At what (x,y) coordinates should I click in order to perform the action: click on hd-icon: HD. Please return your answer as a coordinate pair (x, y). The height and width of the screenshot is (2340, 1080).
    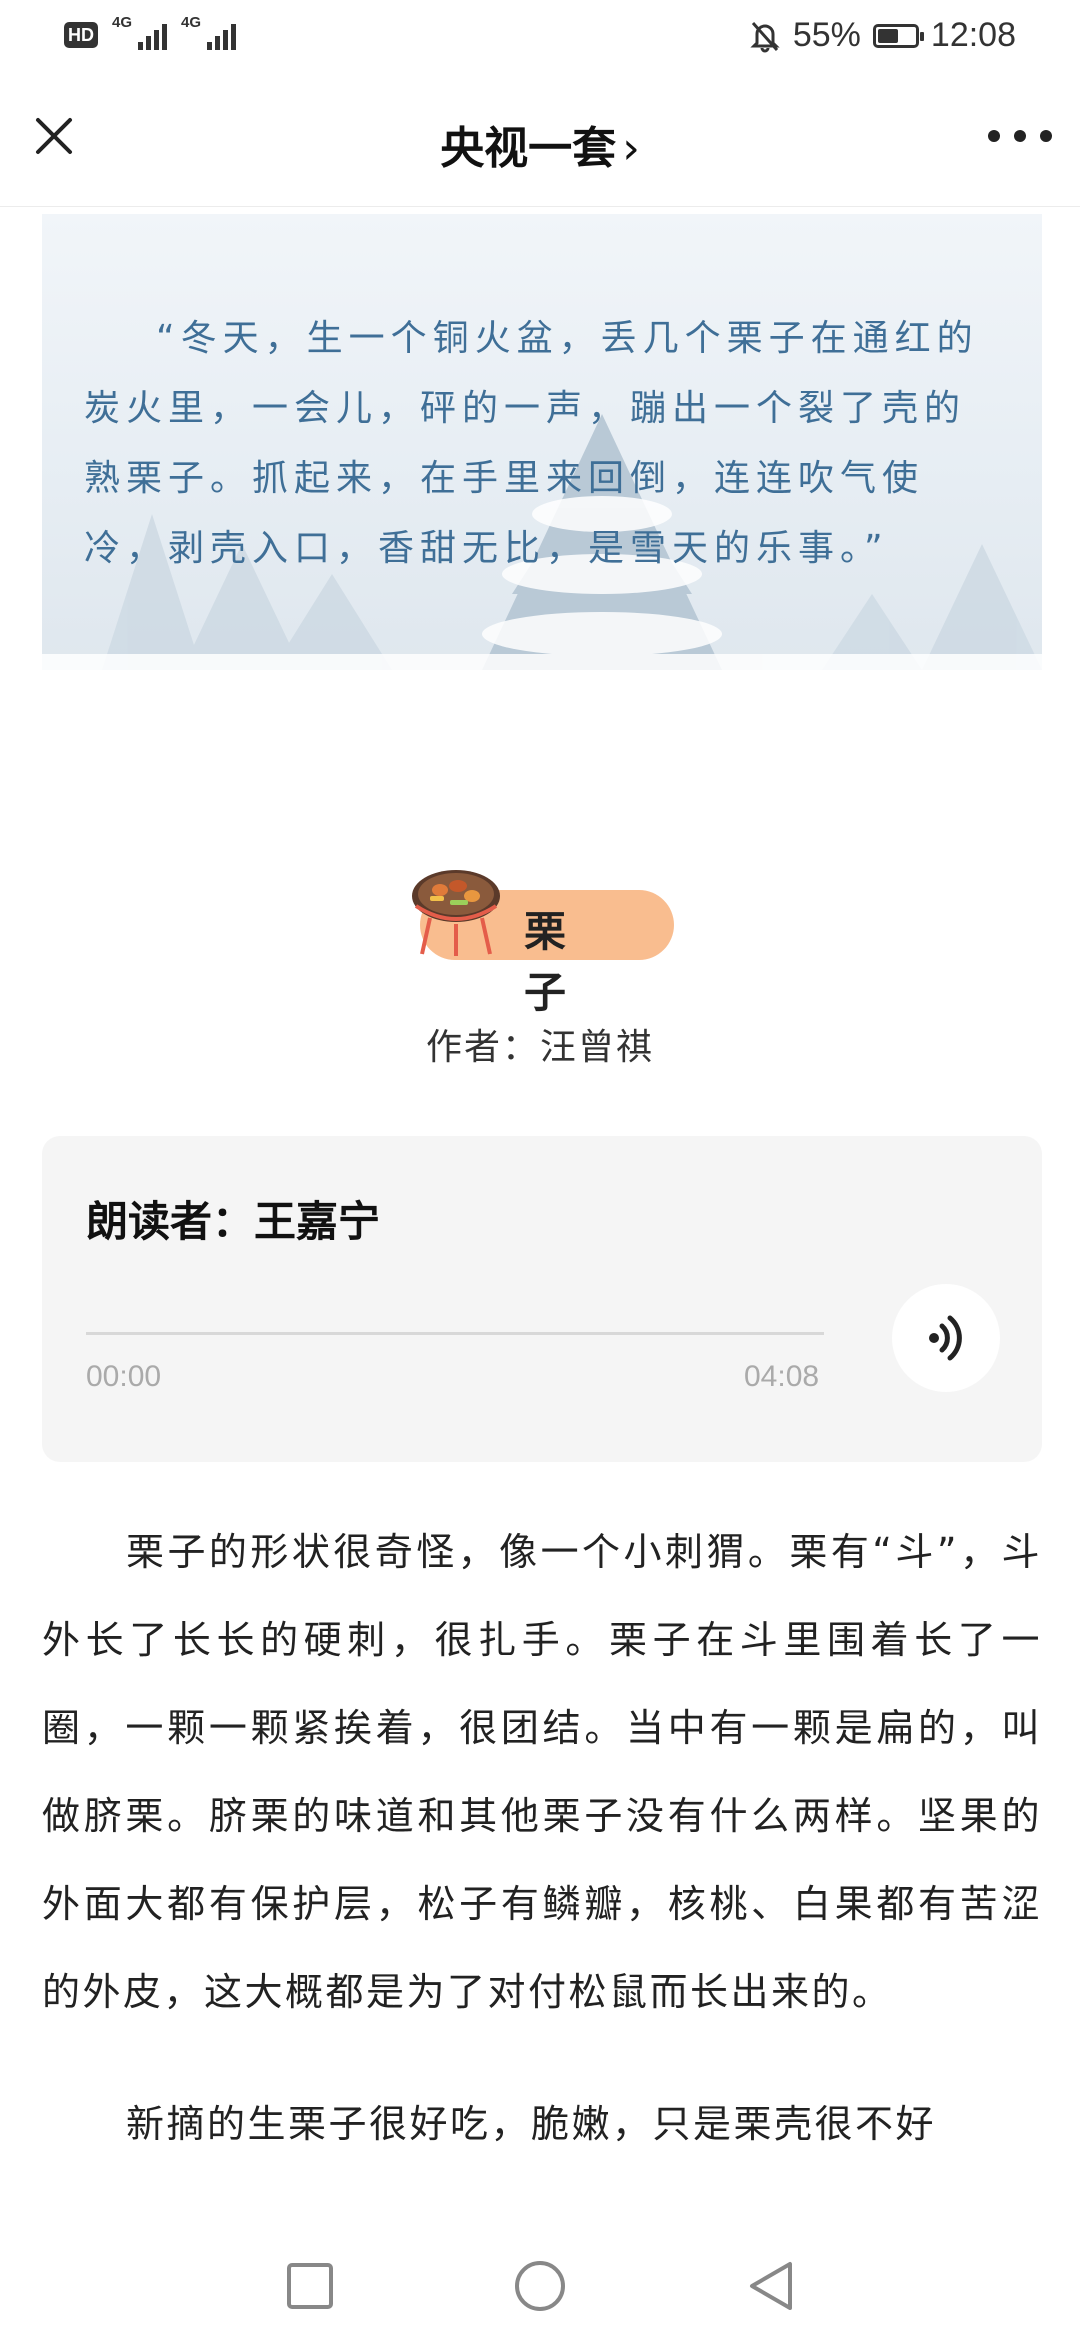
    Looking at the image, I should click on (81, 35).